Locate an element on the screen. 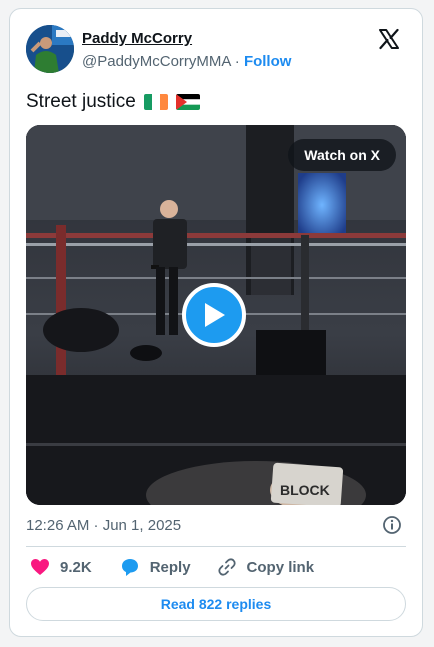 The width and height of the screenshot is (434, 647). ireland-flag-icon is located at coordinates (155, 102).